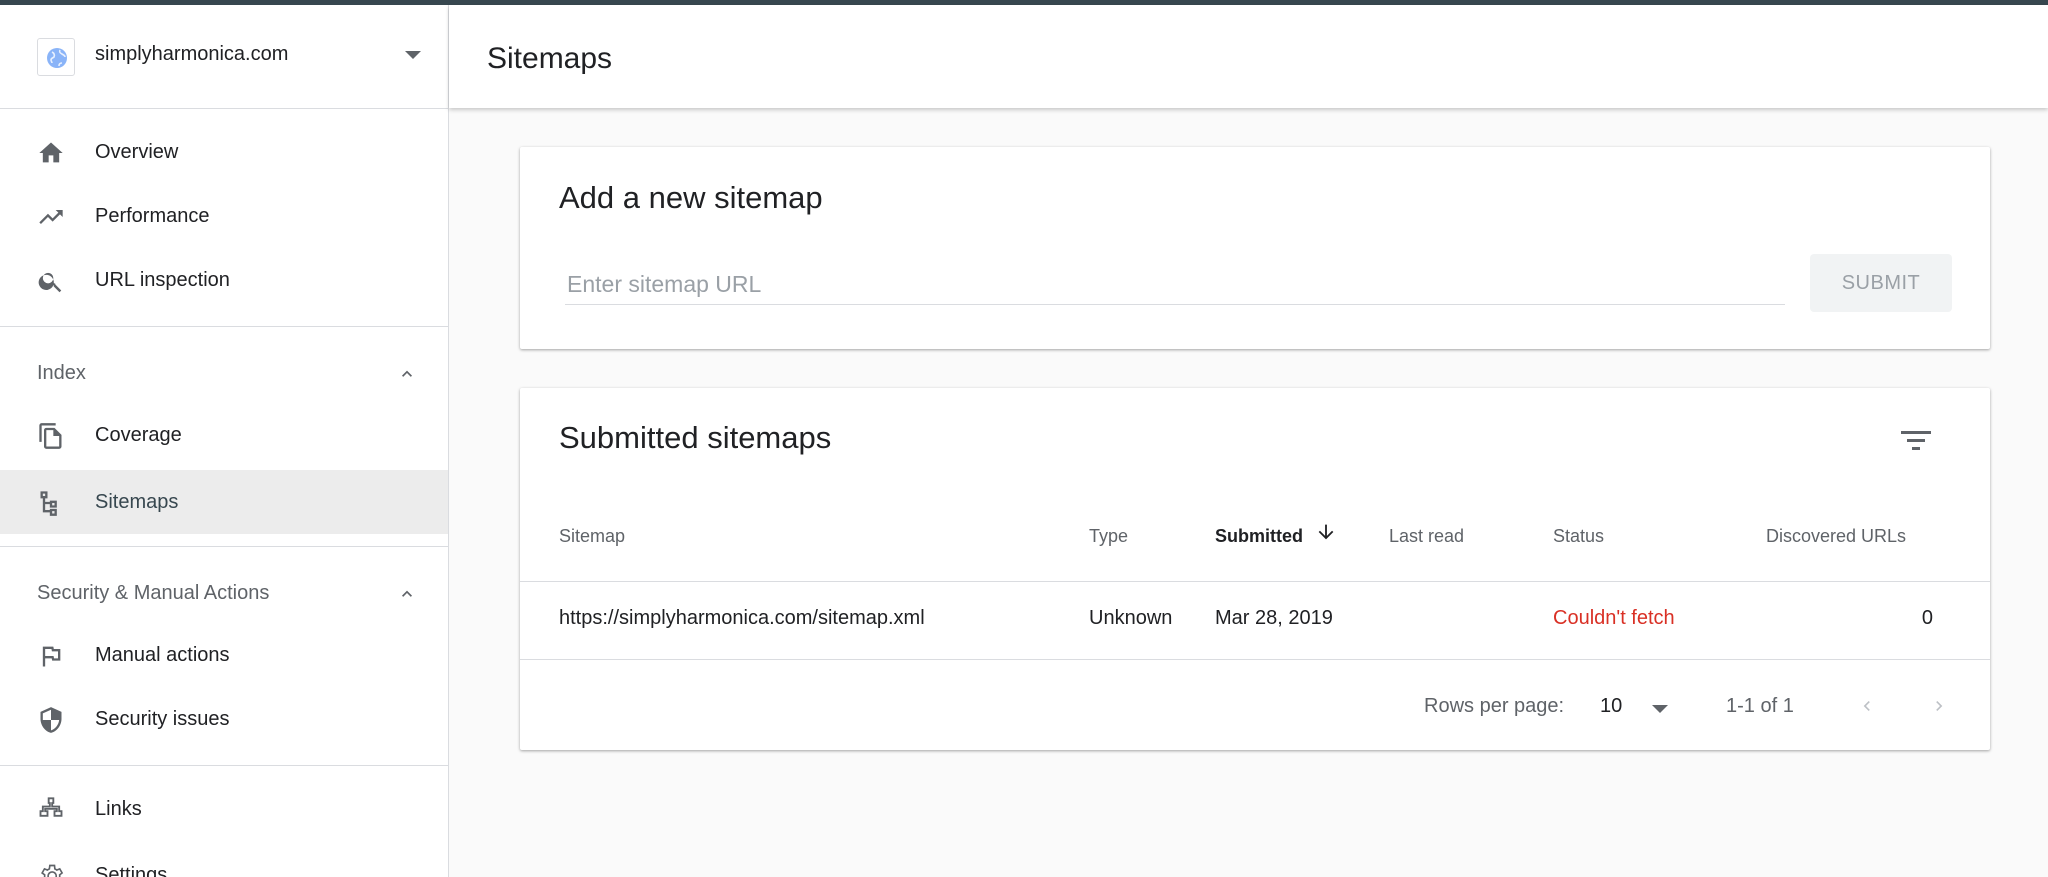  What do you see at coordinates (138, 435) in the screenshot?
I see `sidebar-item-label: Coverage` at bounding box center [138, 435].